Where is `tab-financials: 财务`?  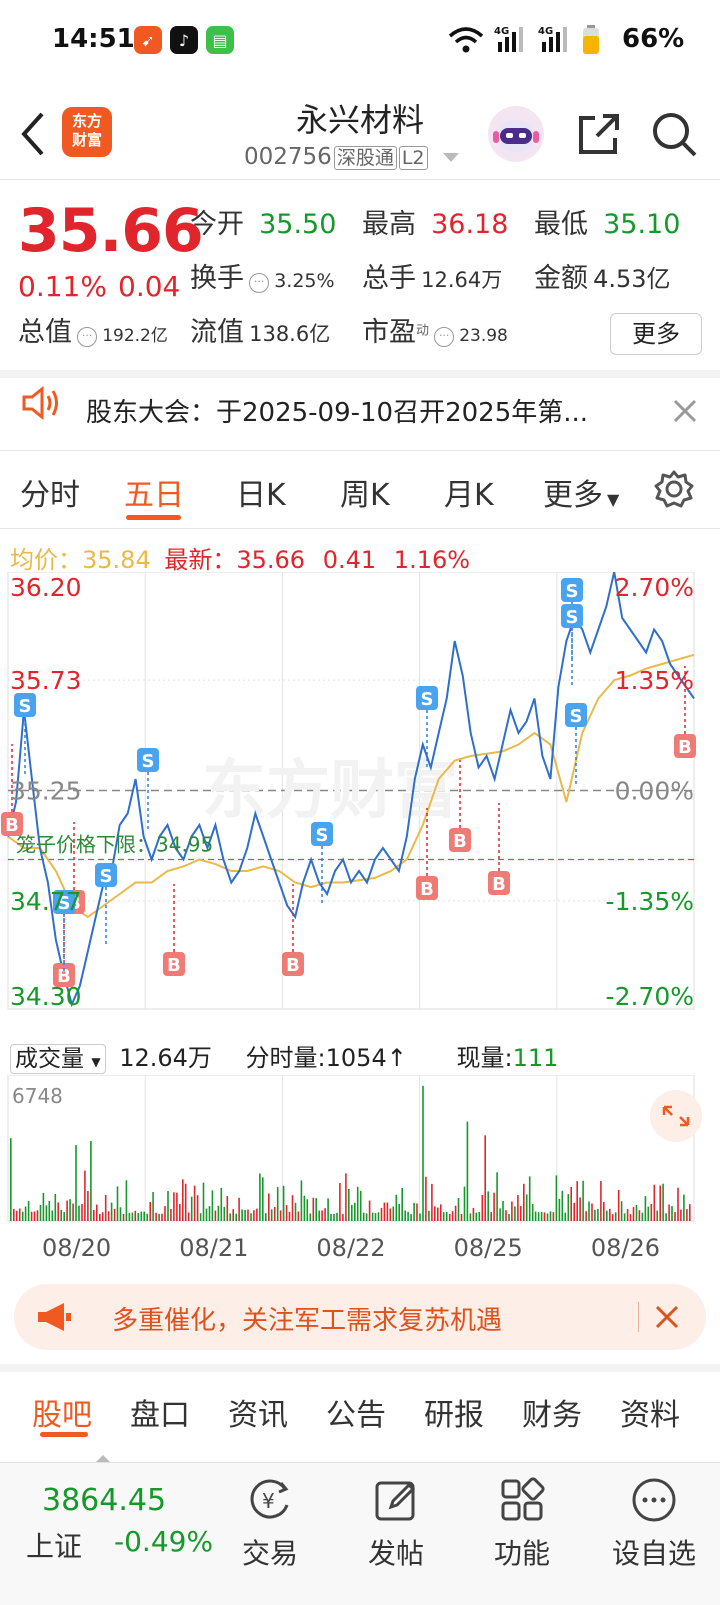 tab-financials: 财务 is located at coordinates (552, 1412).